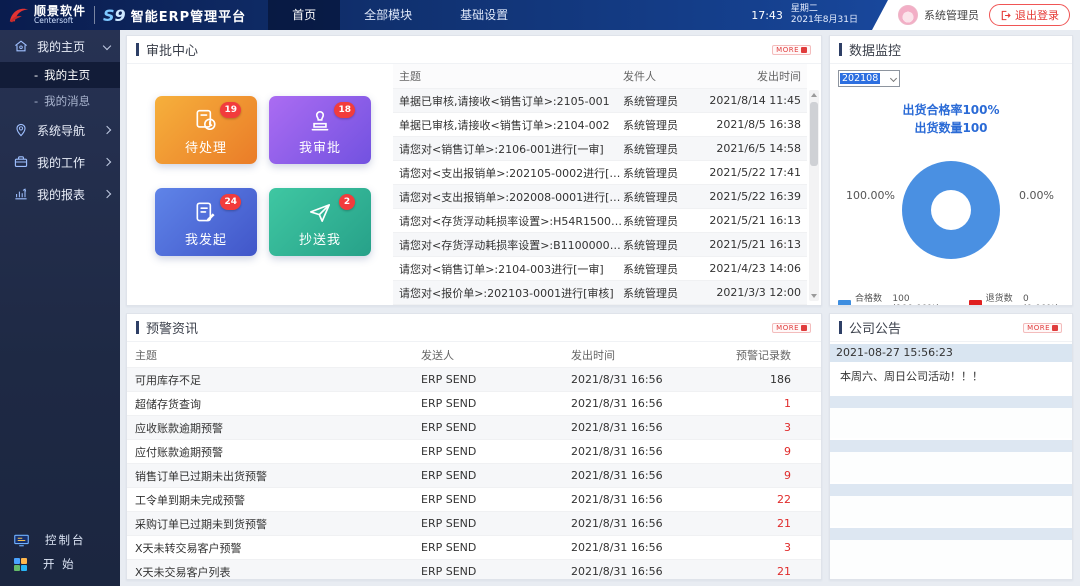 The height and width of the screenshot is (586, 1080). Describe the element at coordinates (1016, 298) in the screenshot. I see `legend-returned: 退货数量 0 (0.00%)` at that location.